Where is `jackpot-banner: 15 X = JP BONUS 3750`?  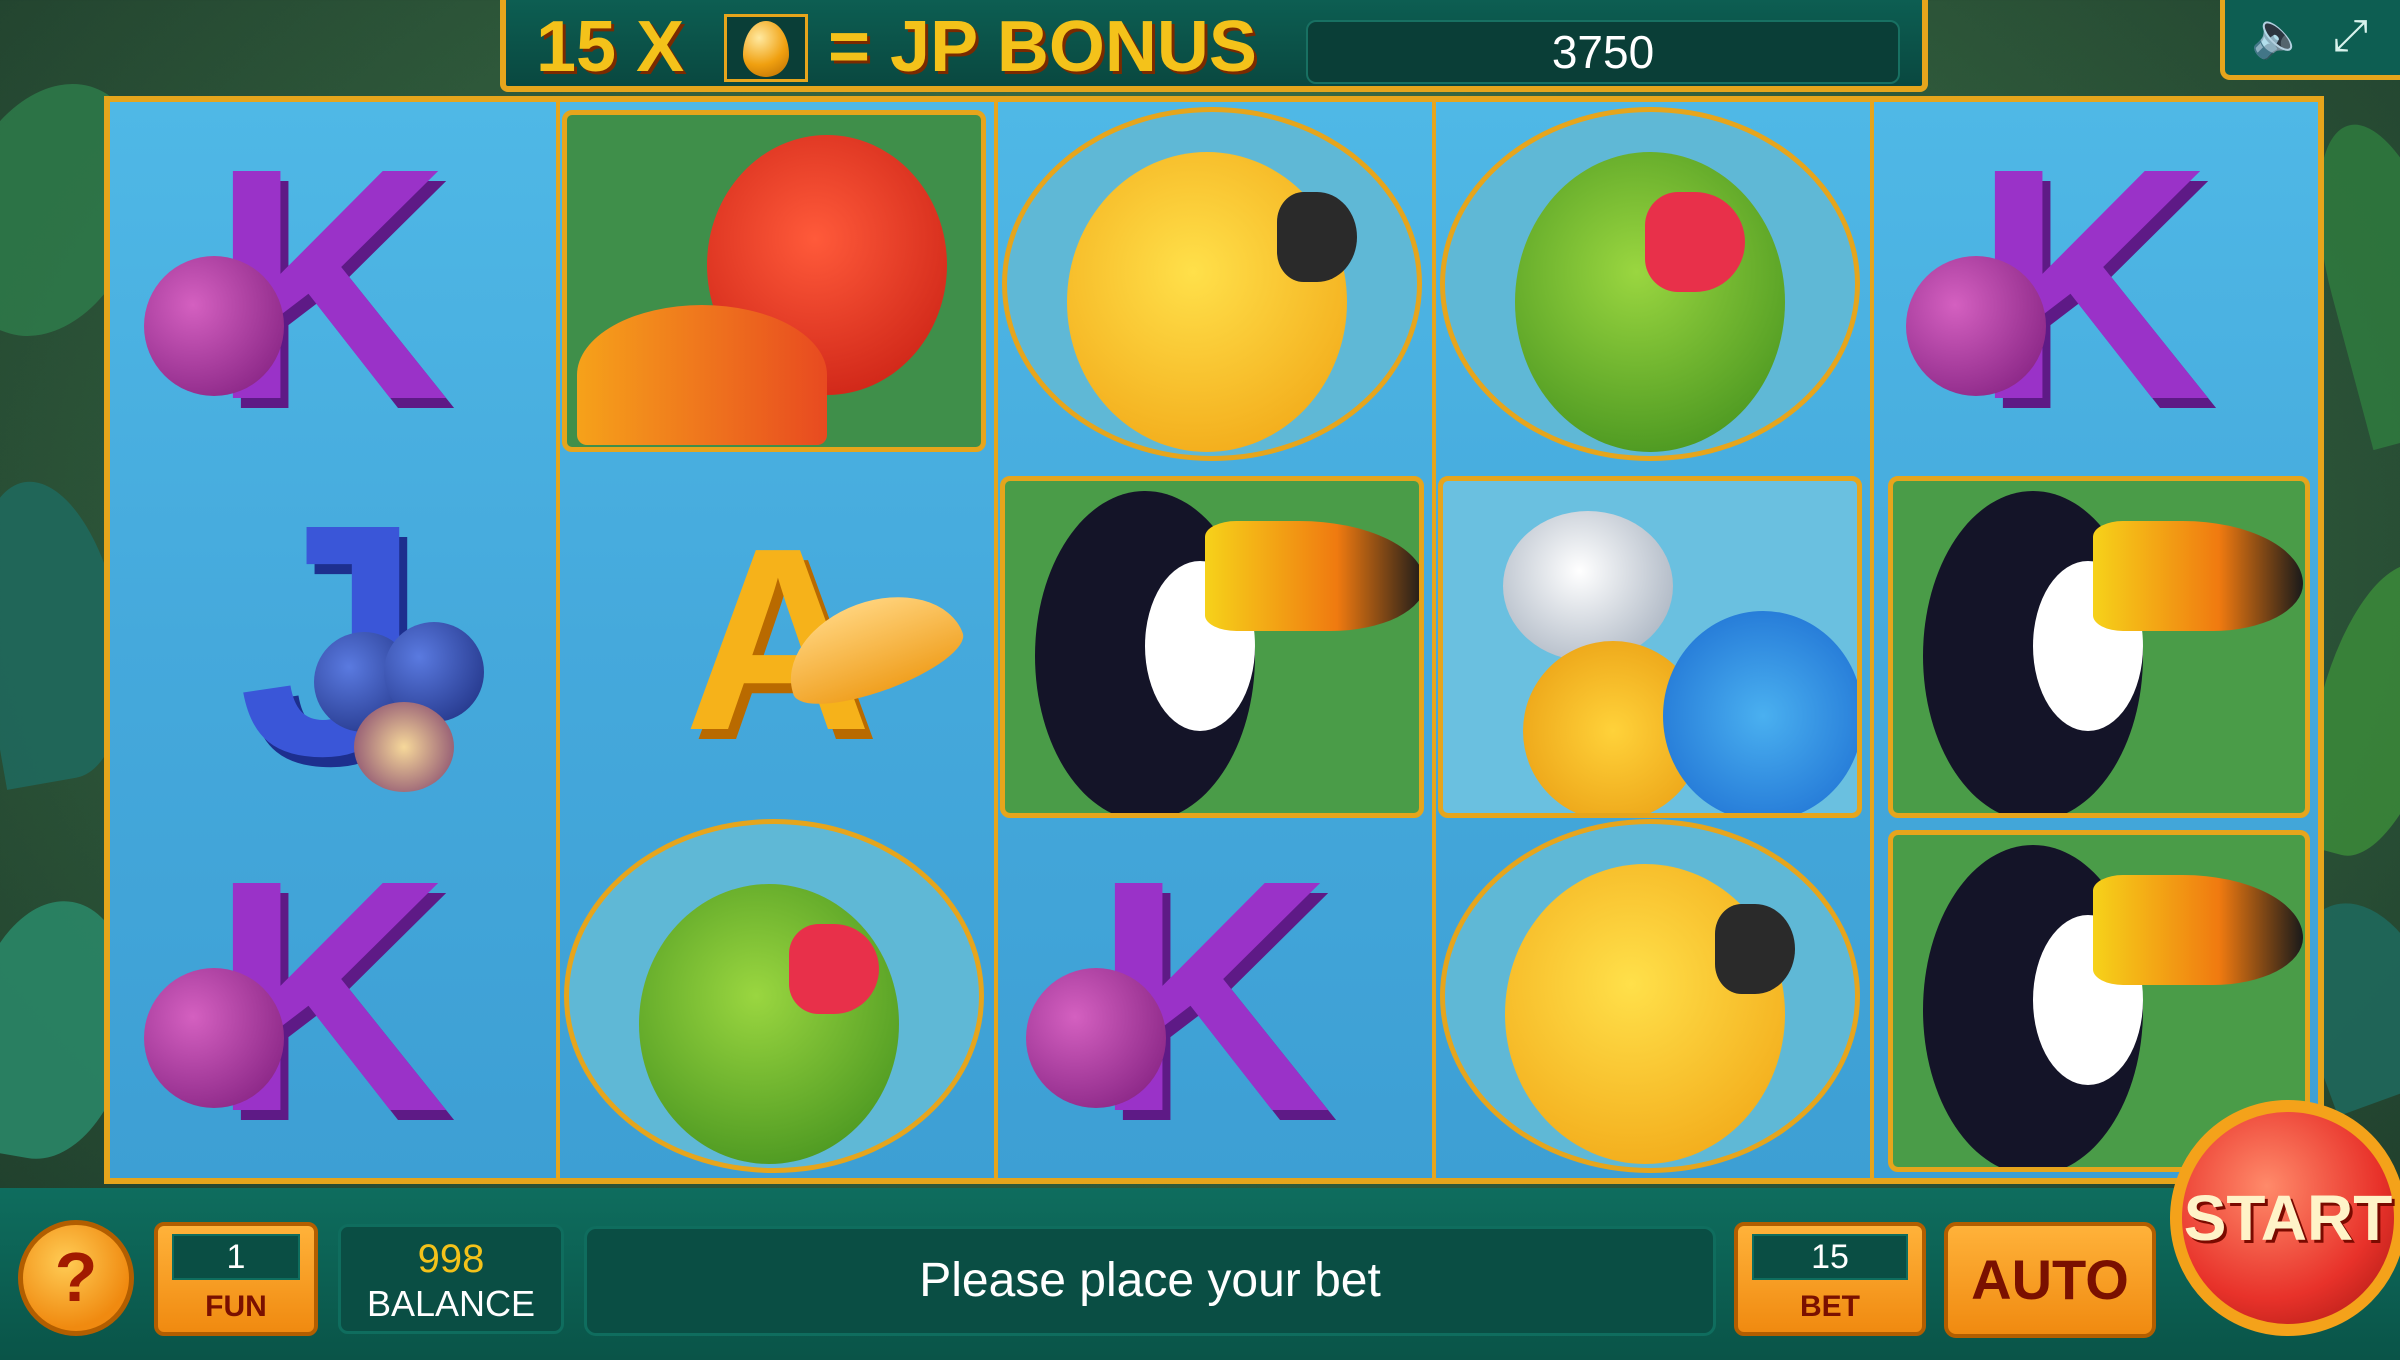
jackpot-banner: 15 X = JP BONUS 3750 is located at coordinates (1214, 46).